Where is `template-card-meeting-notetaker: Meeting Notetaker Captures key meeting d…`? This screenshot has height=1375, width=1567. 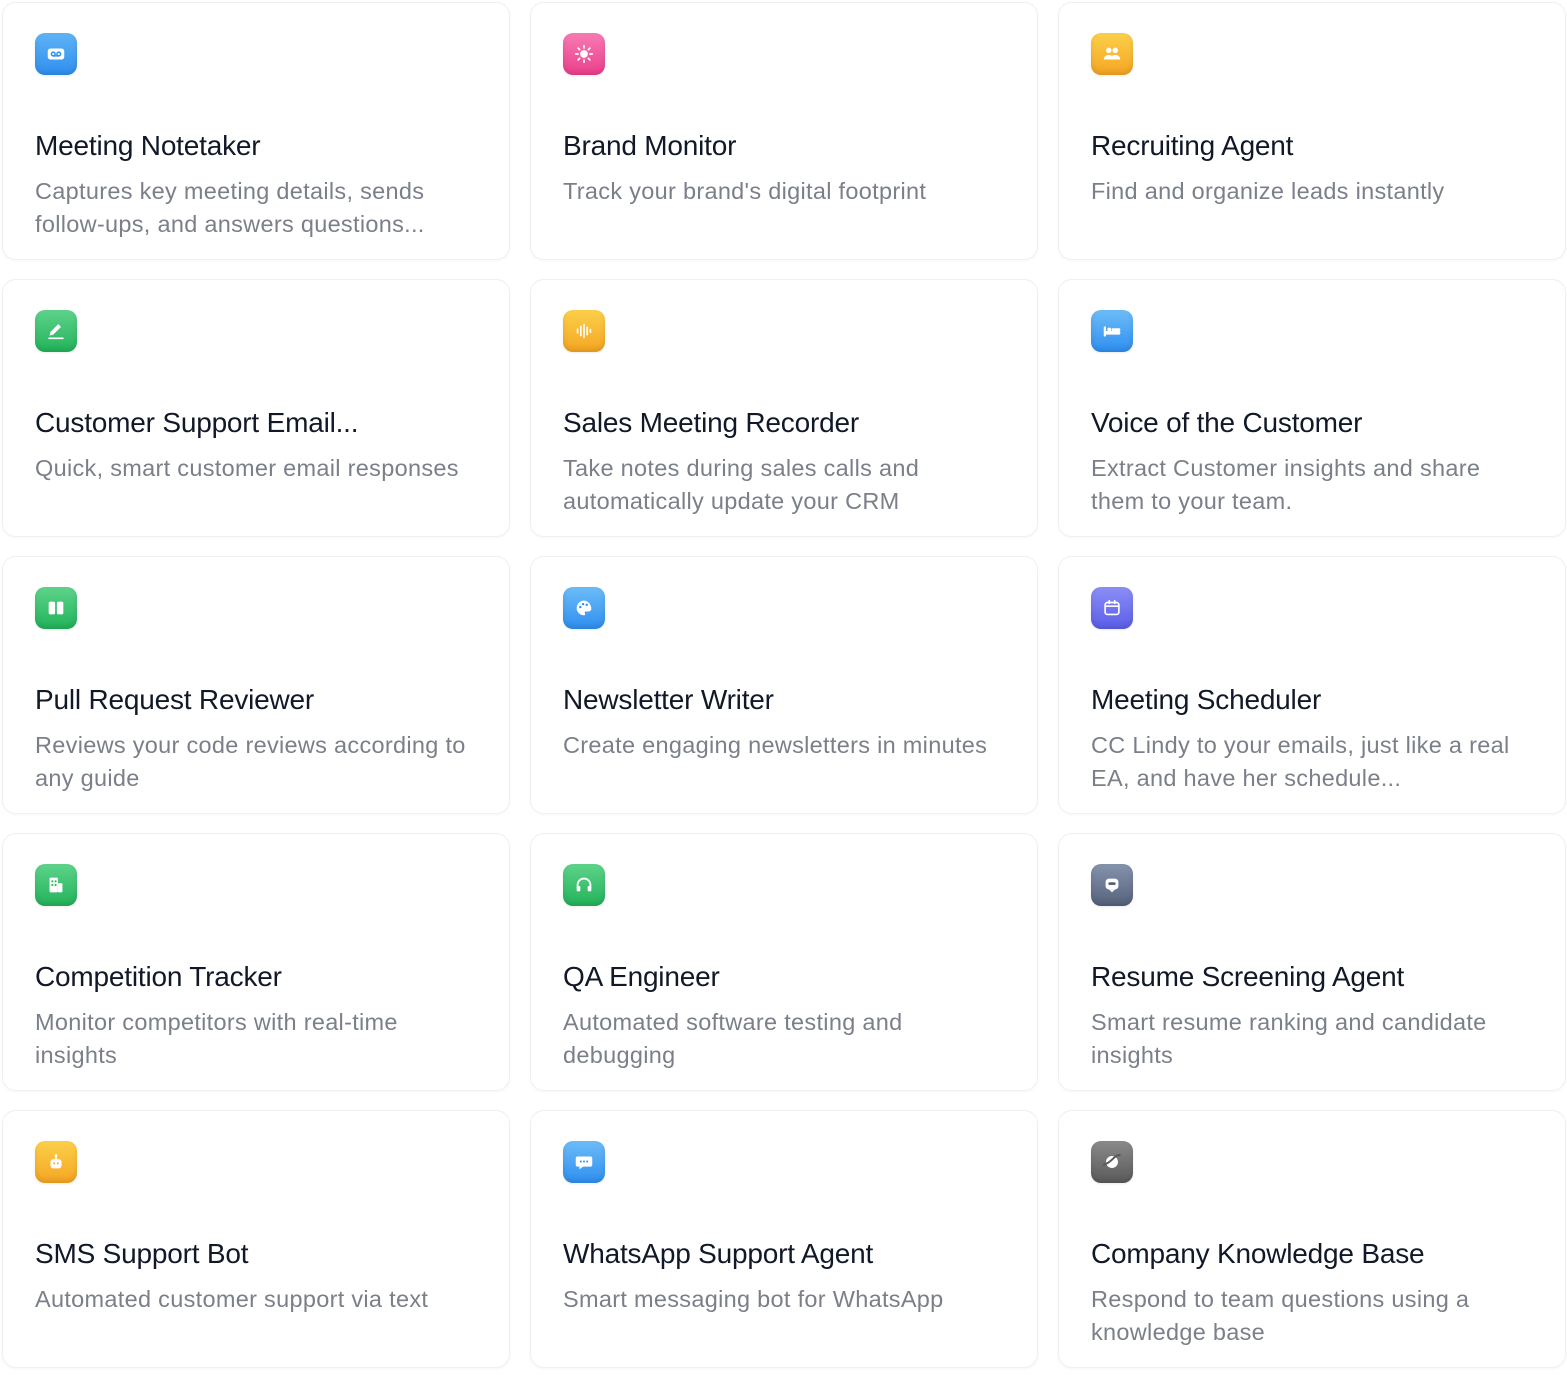
template-card-meeting-notetaker: Meeting Notetaker Captures key meeting d… is located at coordinates (256, 131).